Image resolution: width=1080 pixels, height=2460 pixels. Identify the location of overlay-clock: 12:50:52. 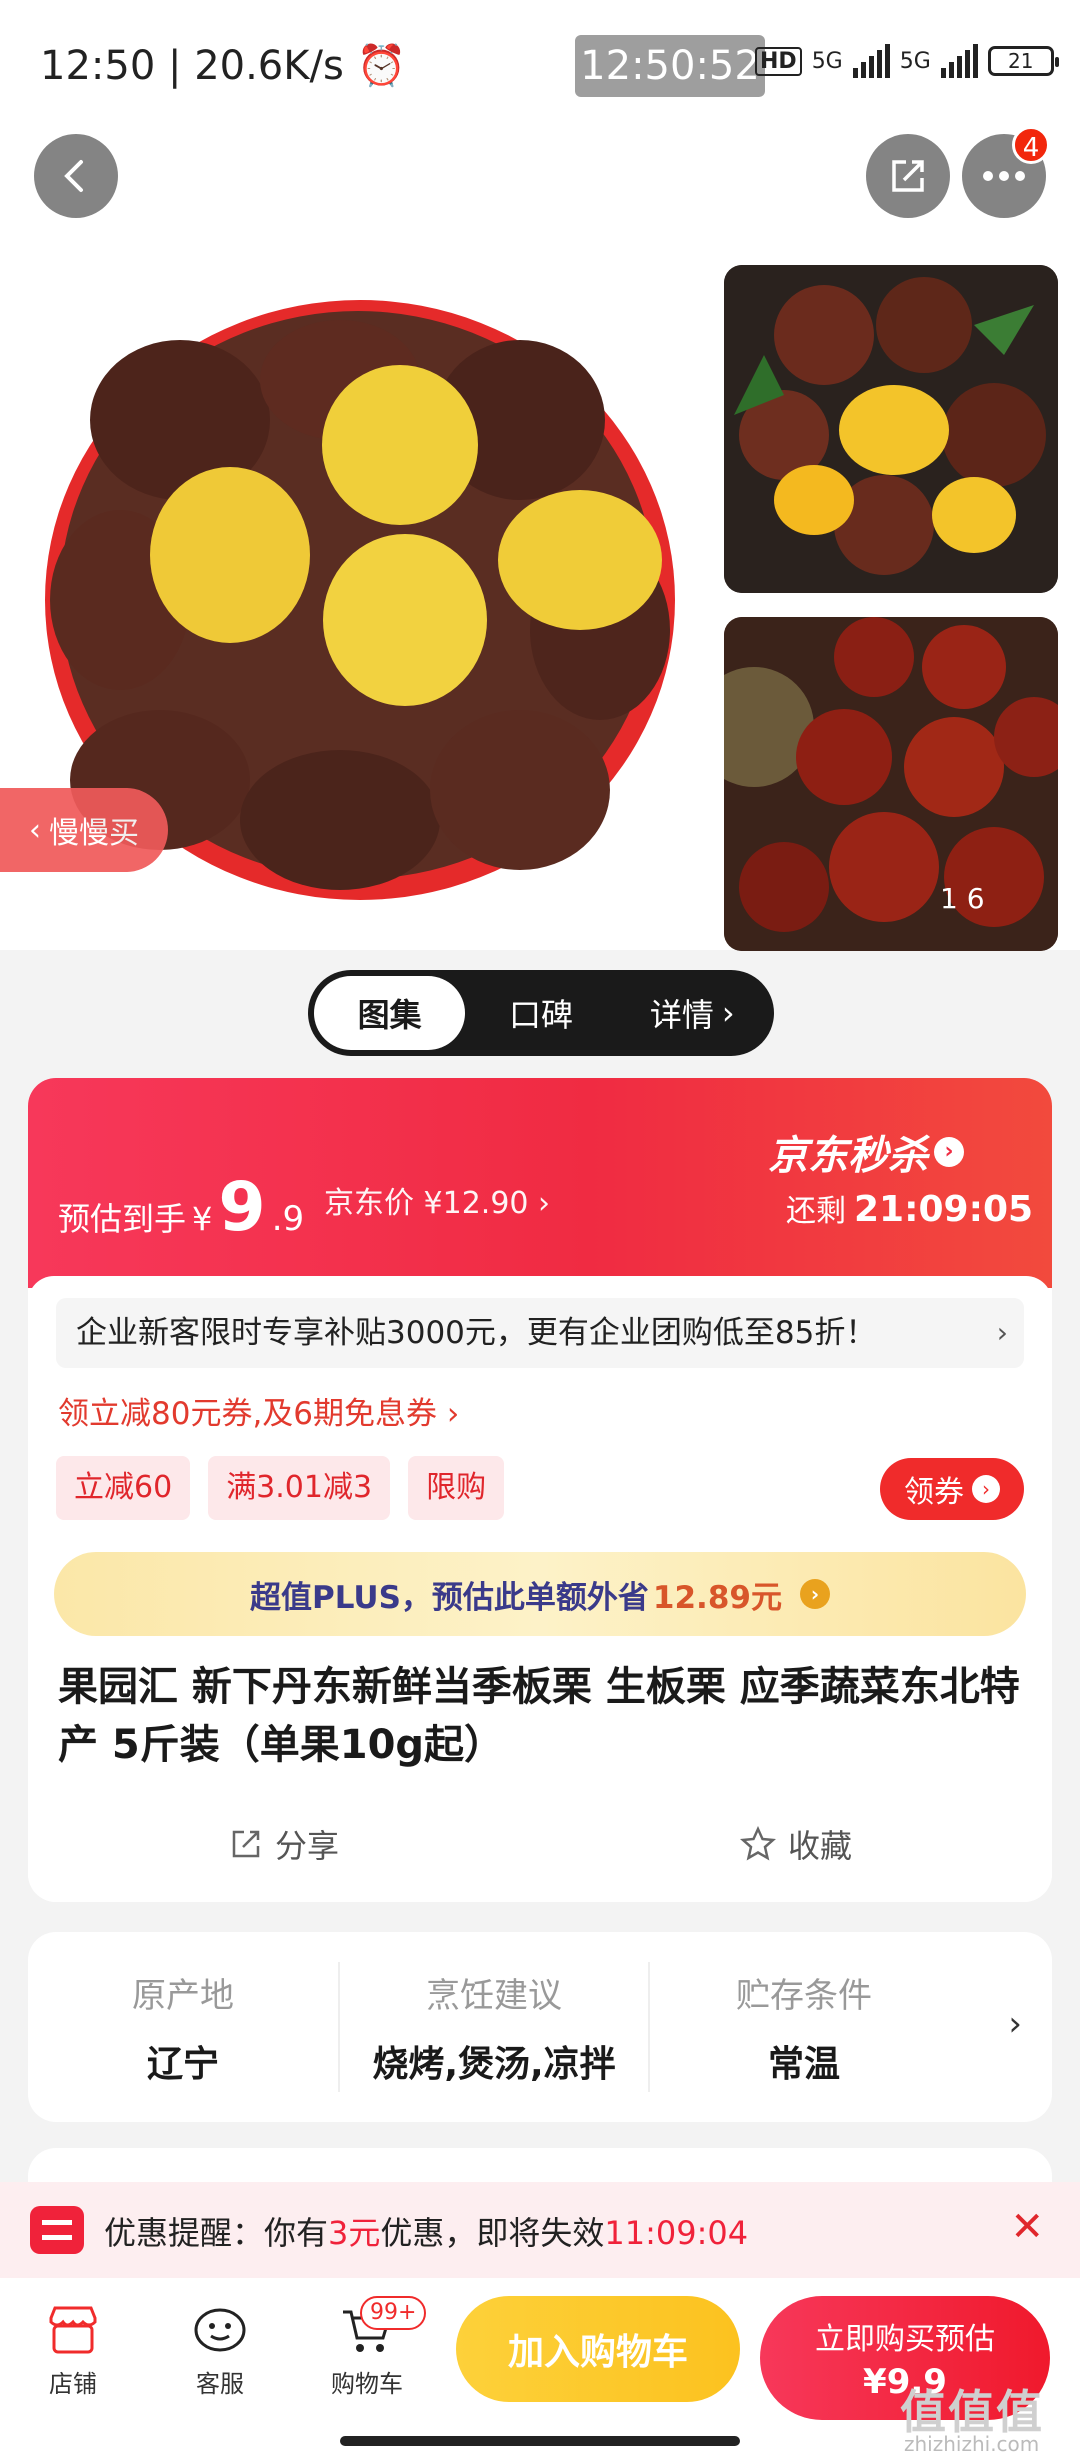
(670, 66).